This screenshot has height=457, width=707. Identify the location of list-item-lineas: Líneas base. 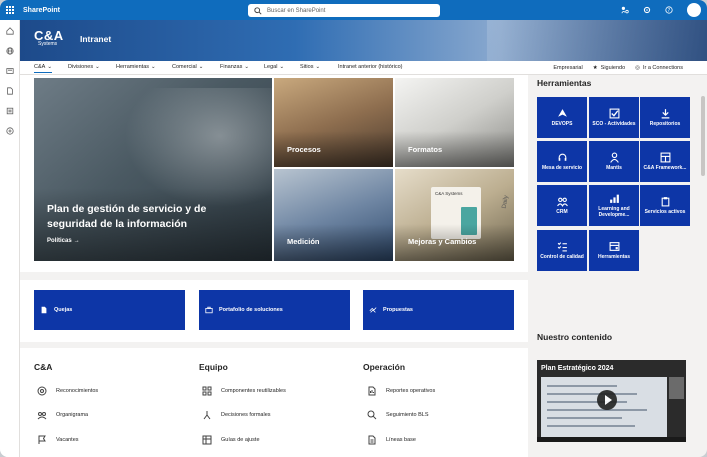
(391, 440).